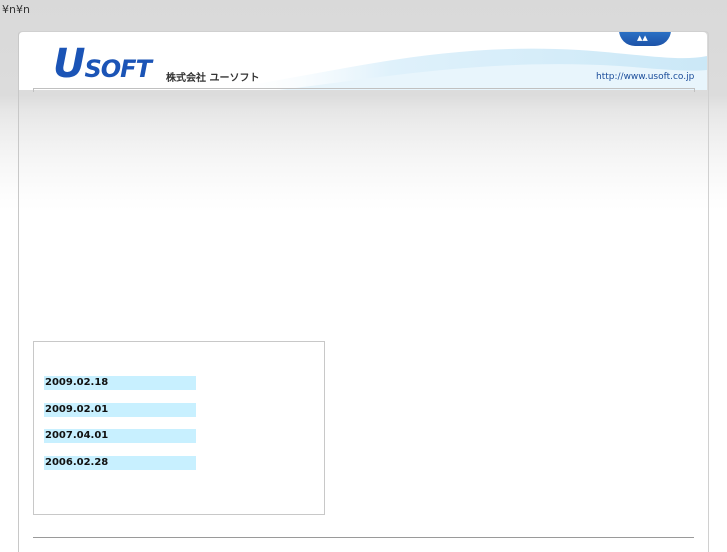  Describe the element at coordinates (363, 537) in the screenshot. I see `footer-divider` at that location.